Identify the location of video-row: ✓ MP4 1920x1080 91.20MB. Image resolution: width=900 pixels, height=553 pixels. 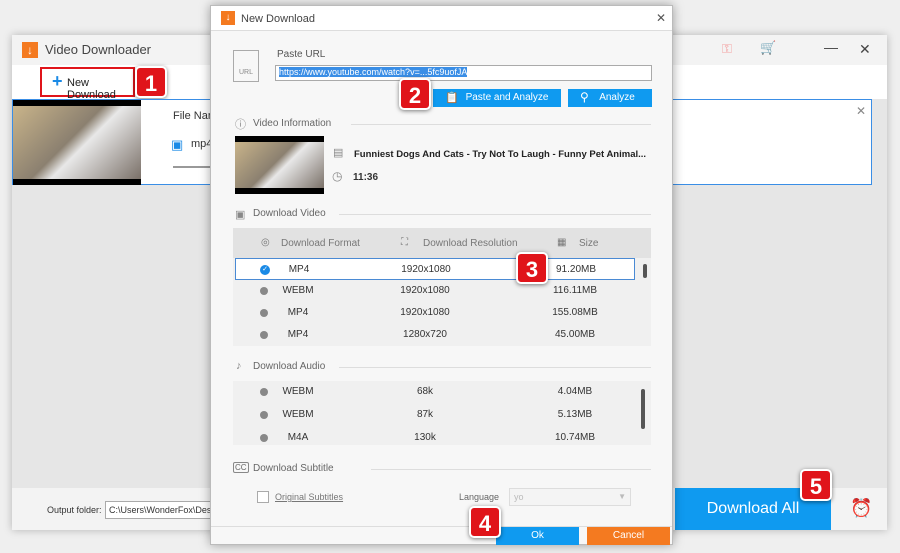
(435, 269).